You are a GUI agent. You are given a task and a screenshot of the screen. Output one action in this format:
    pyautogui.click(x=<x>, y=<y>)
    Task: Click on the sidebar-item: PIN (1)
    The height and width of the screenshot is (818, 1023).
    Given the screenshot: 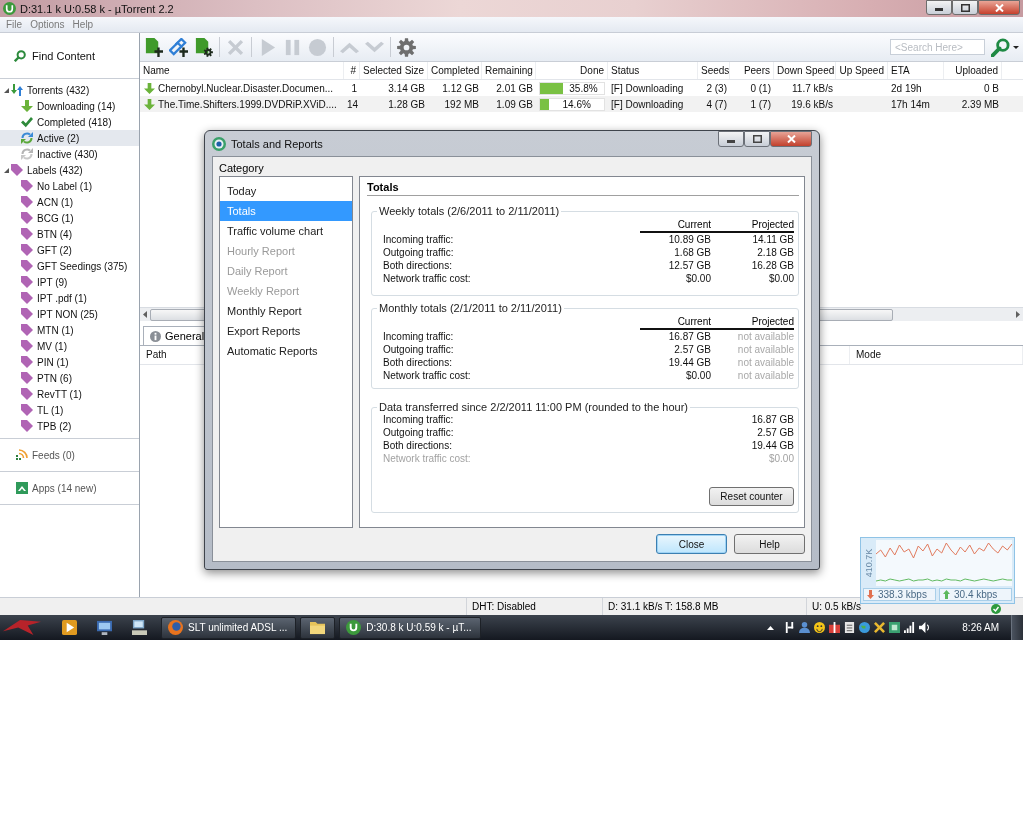 What is the action you would take?
    pyautogui.click(x=69, y=362)
    